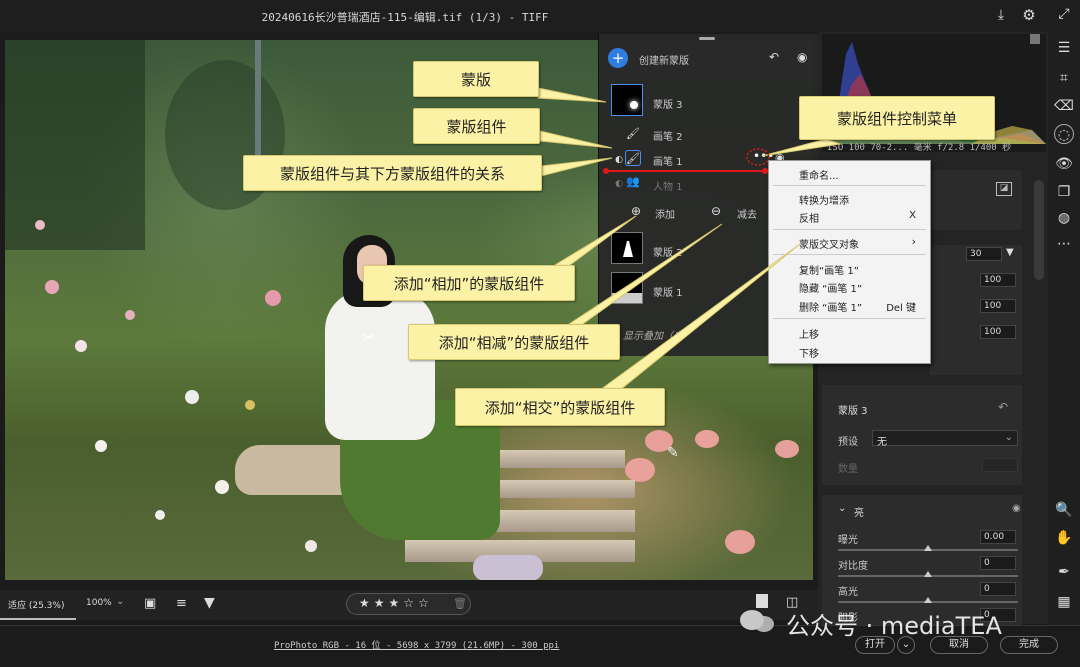  Describe the element at coordinates (1000, 465) in the screenshot. I see `amount-box` at that location.